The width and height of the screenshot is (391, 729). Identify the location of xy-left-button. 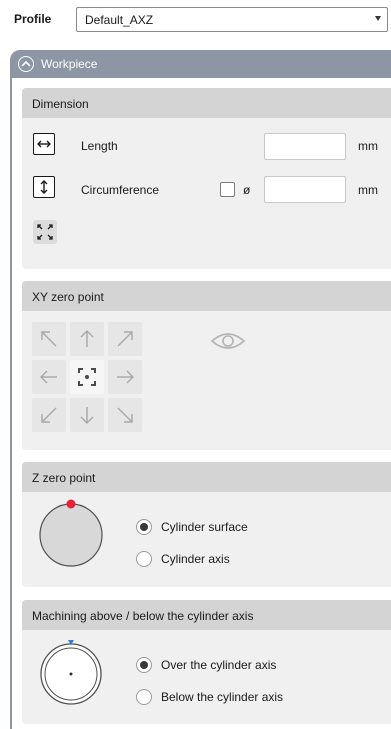
(49, 377).